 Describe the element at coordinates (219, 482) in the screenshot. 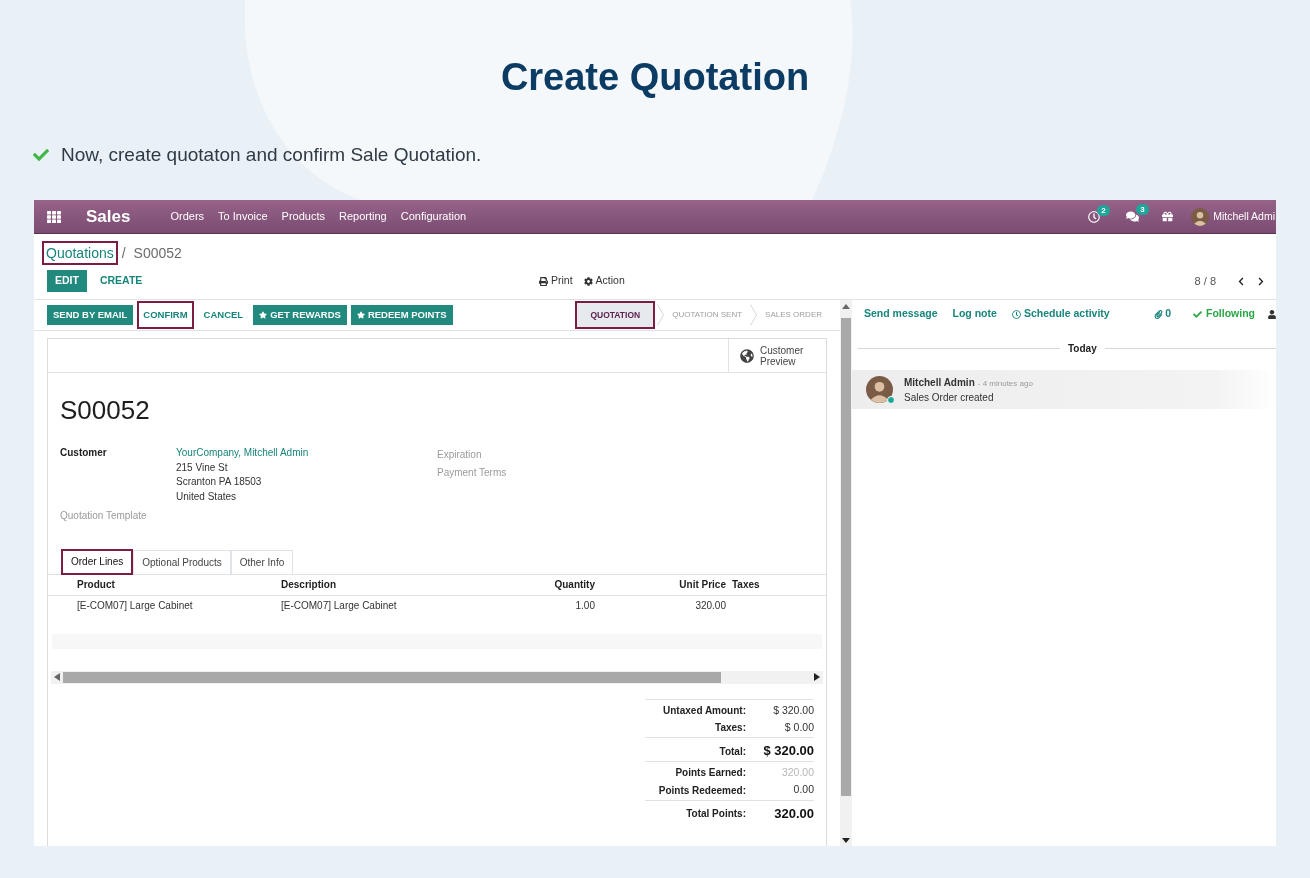

I see `address-line: Scranton PA 18503` at that location.